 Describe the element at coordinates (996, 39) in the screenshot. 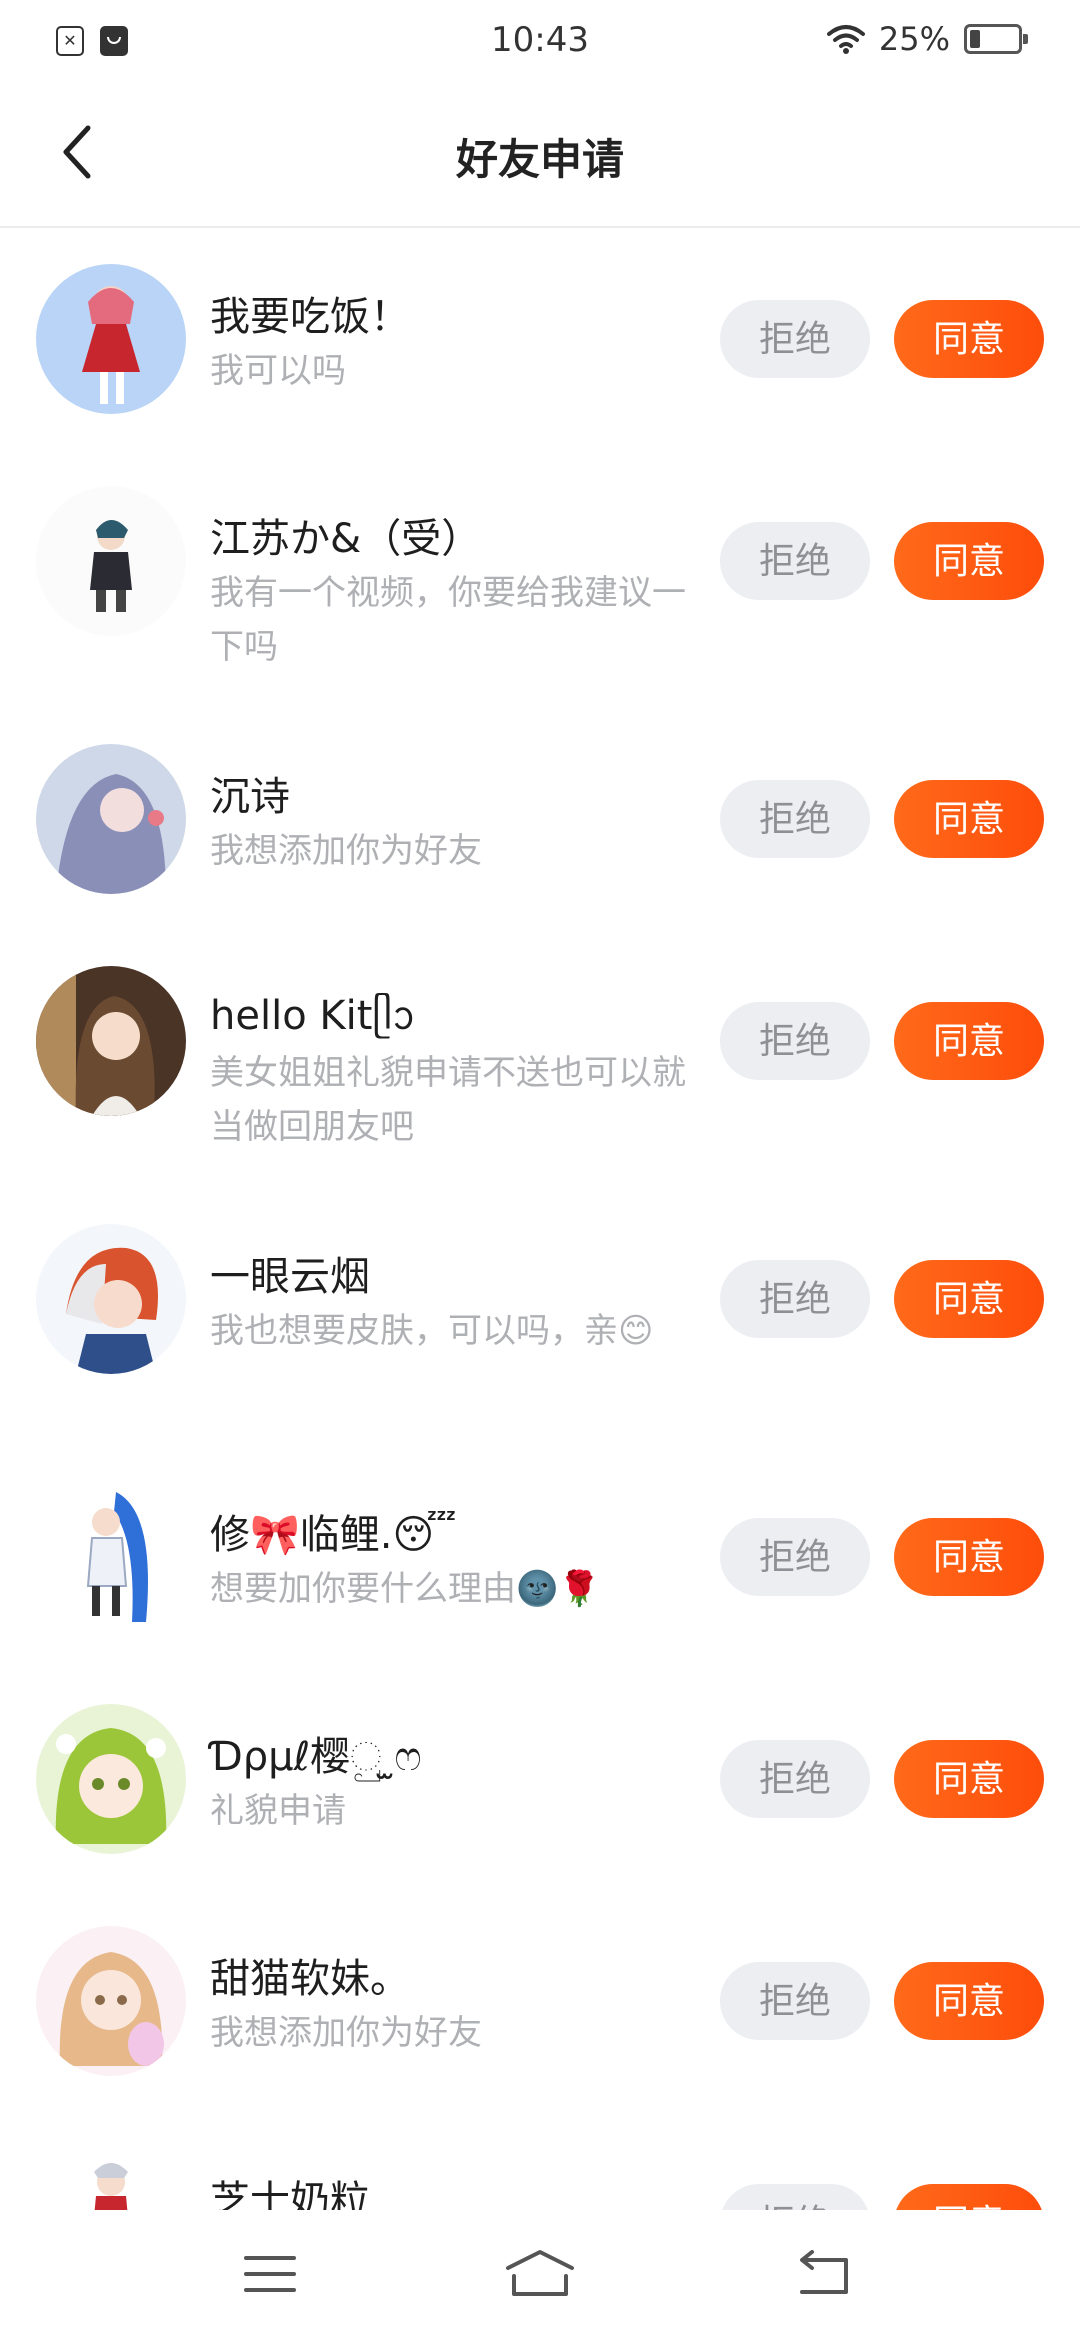

I see `battery-icon` at that location.